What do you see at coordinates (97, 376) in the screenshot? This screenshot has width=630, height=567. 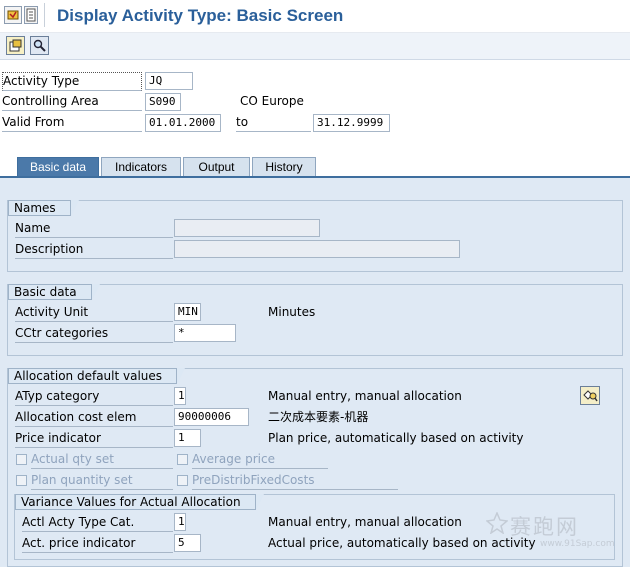 I see `allocation-group-title: Allocation default values` at bounding box center [97, 376].